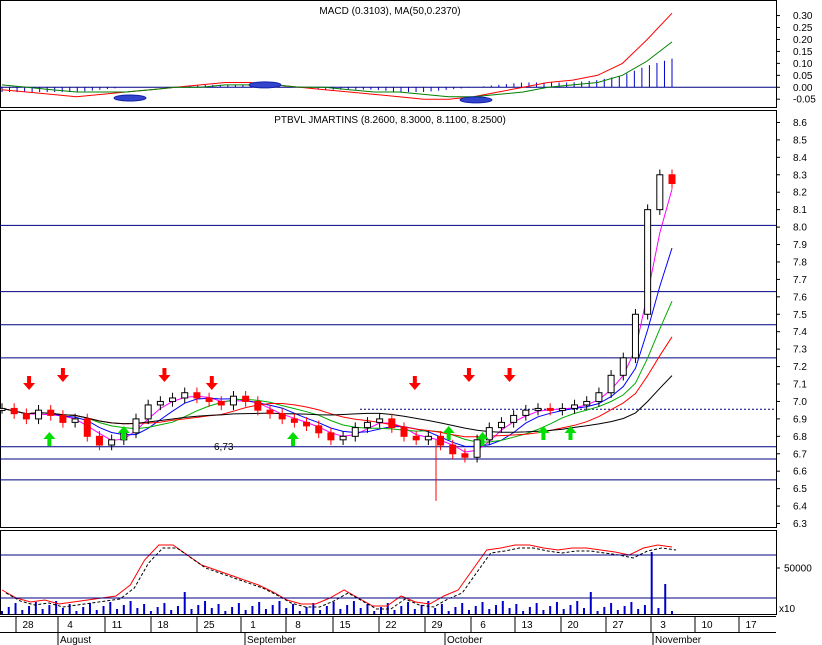 The width and height of the screenshot is (822, 645). What do you see at coordinates (804, 100) in the screenshot?
I see `macd-tick-label: -0.05` at bounding box center [804, 100].